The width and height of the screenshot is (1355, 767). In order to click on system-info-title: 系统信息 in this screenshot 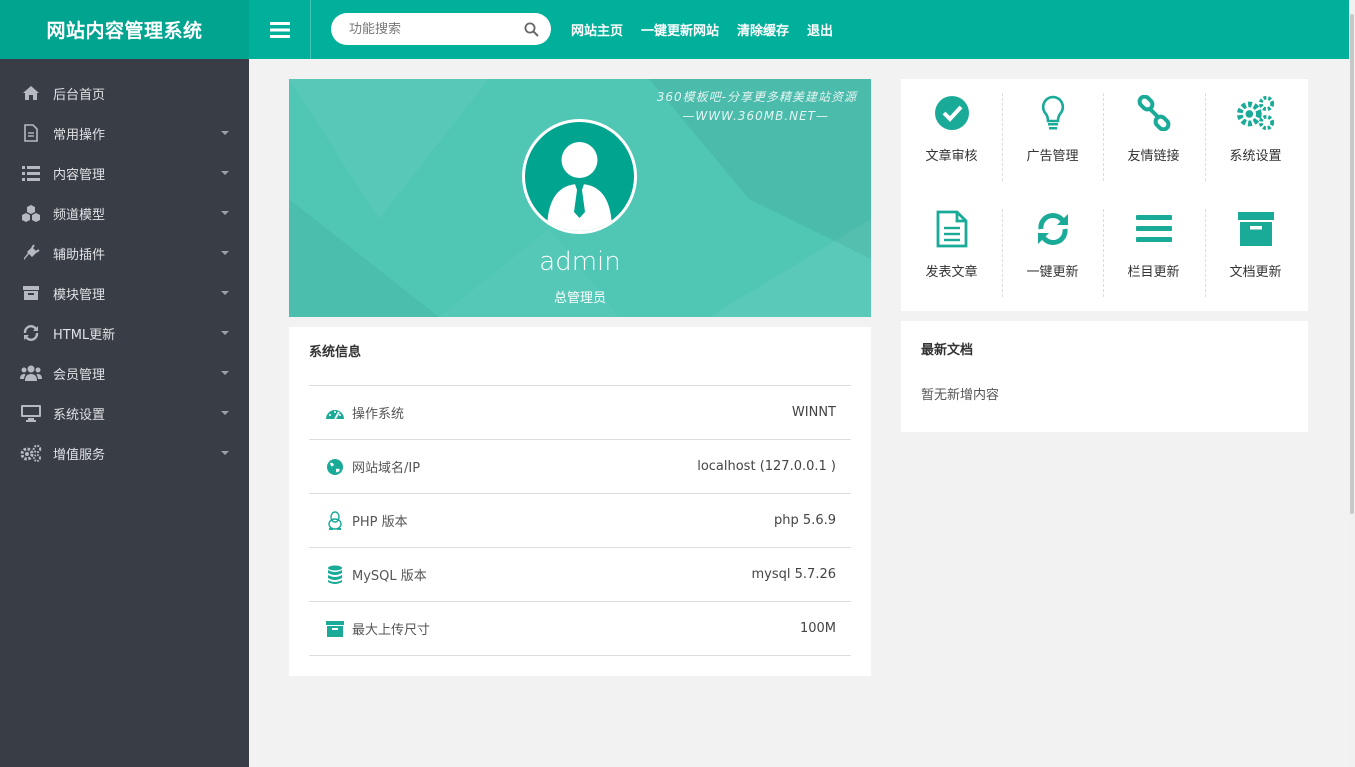, I will do `click(580, 356)`.